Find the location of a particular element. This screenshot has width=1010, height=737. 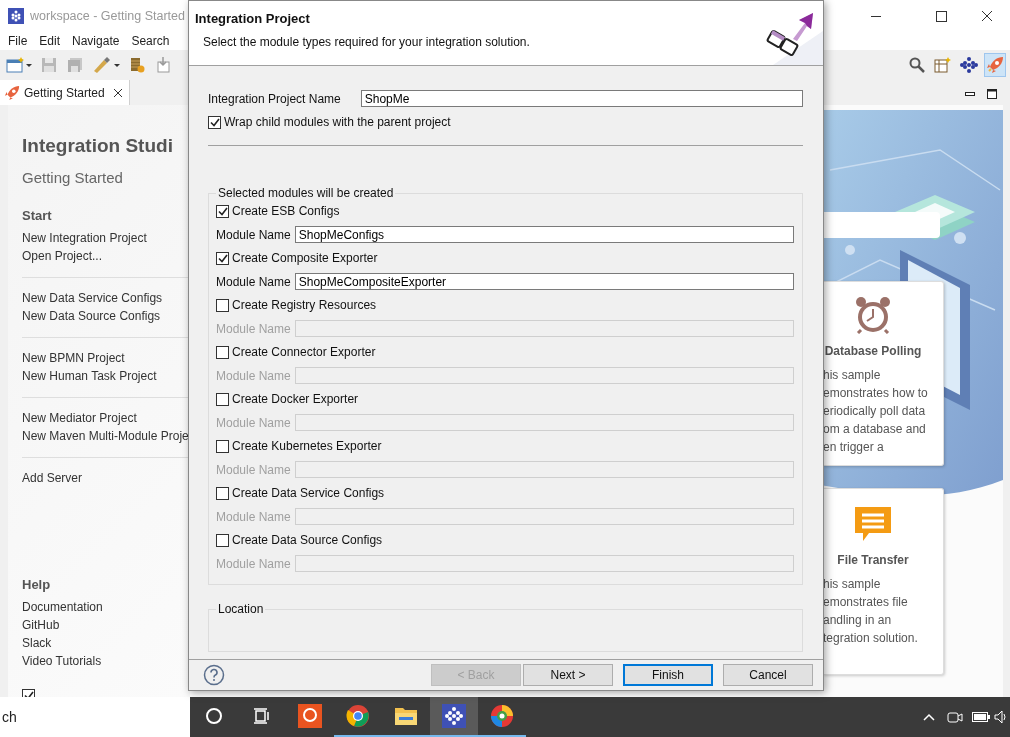

welcome-link: New BPMN Project is located at coordinates (106, 358).